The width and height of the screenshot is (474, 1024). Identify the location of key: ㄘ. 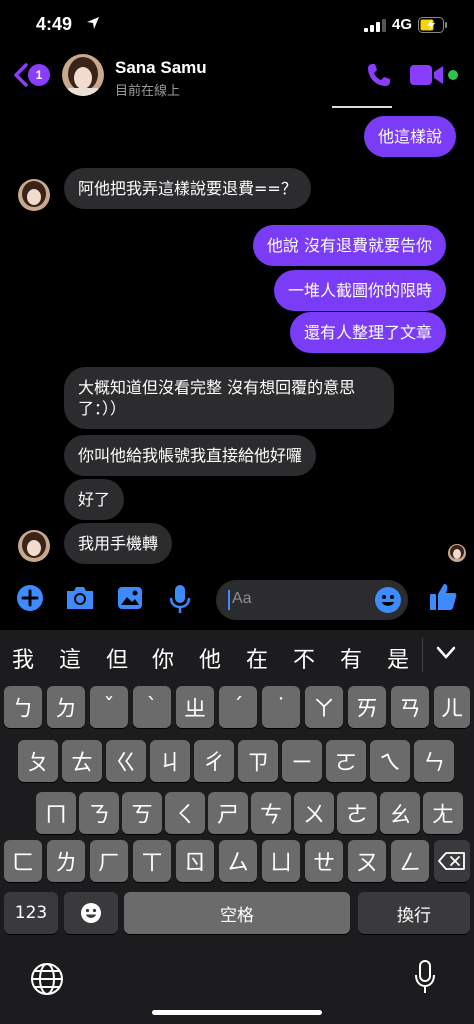
(271, 813).